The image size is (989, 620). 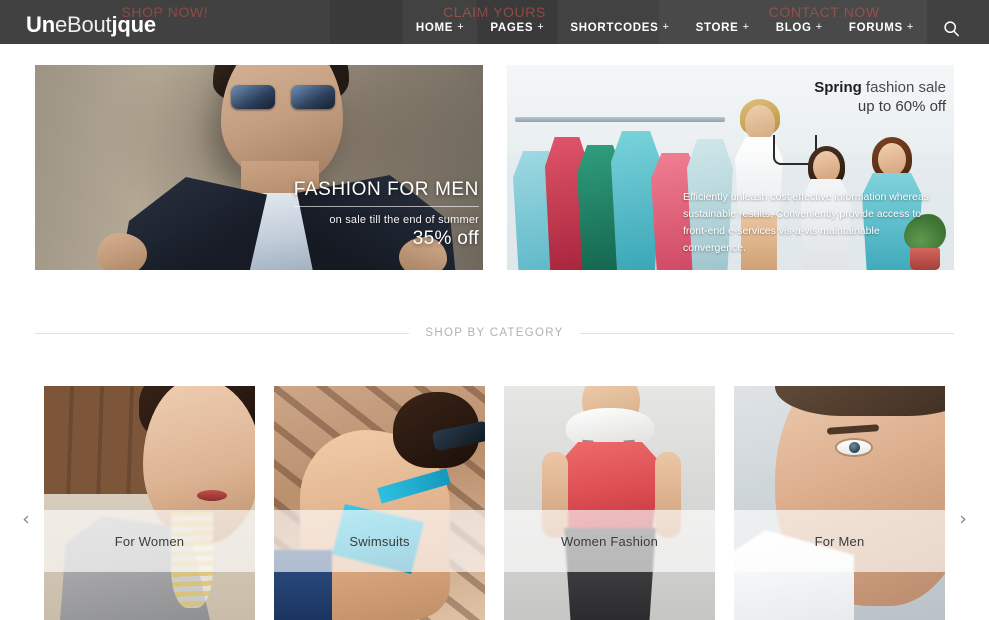 I want to click on hero-spring-headline-rest: fashion sale, so click(x=903, y=87).